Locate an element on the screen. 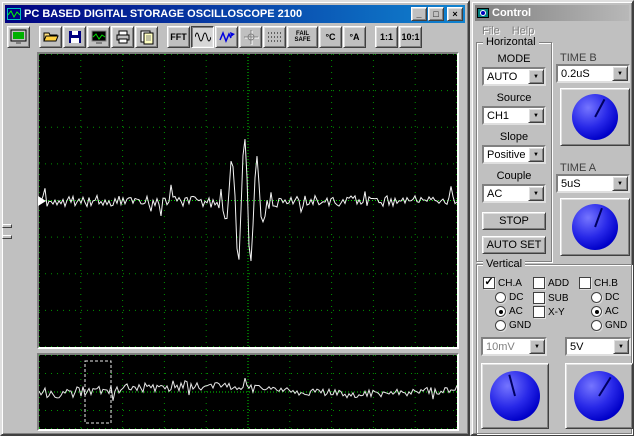 The height and width of the screenshot is (436, 634). ch-b-option: CH.B is located at coordinates (598, 283).